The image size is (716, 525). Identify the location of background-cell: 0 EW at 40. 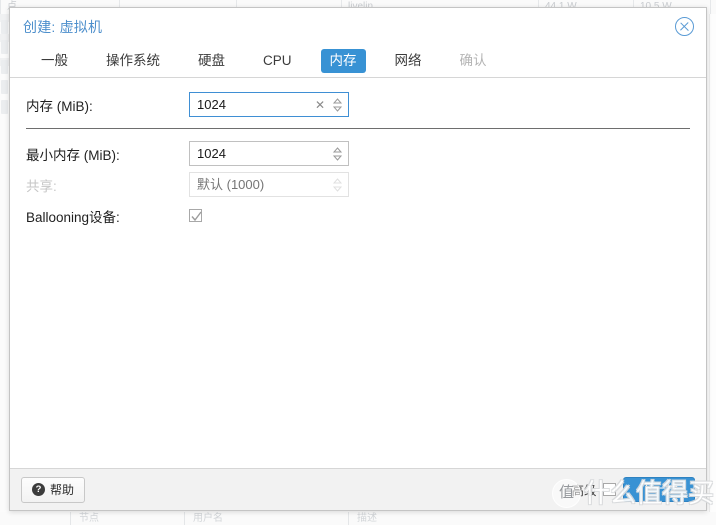
(713, 7).